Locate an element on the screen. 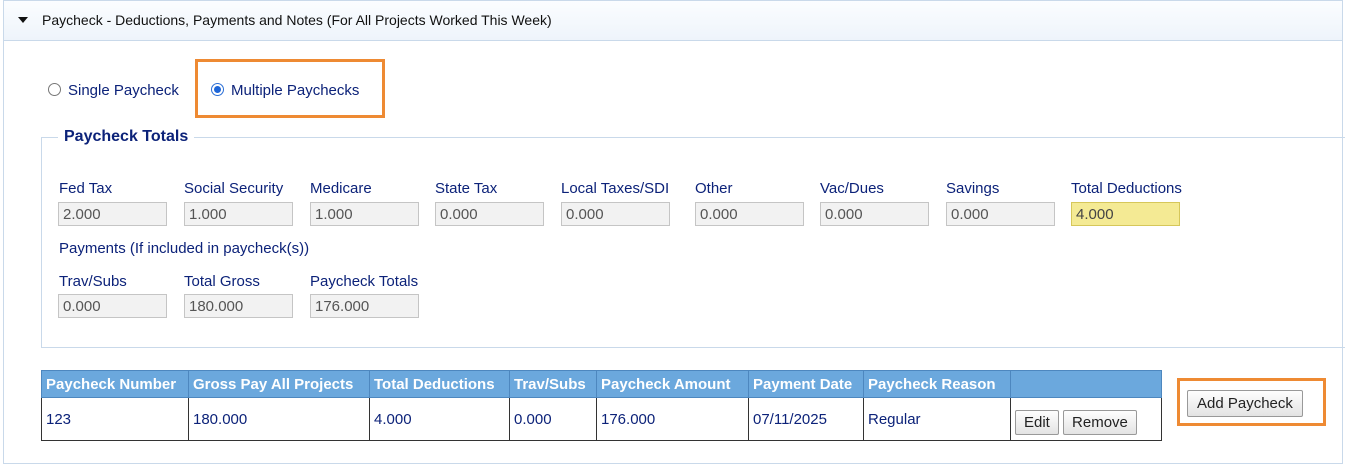 This screenshot has width=1345, height=468. add-paycheck-highlight is located at coordinates (1251, 402).